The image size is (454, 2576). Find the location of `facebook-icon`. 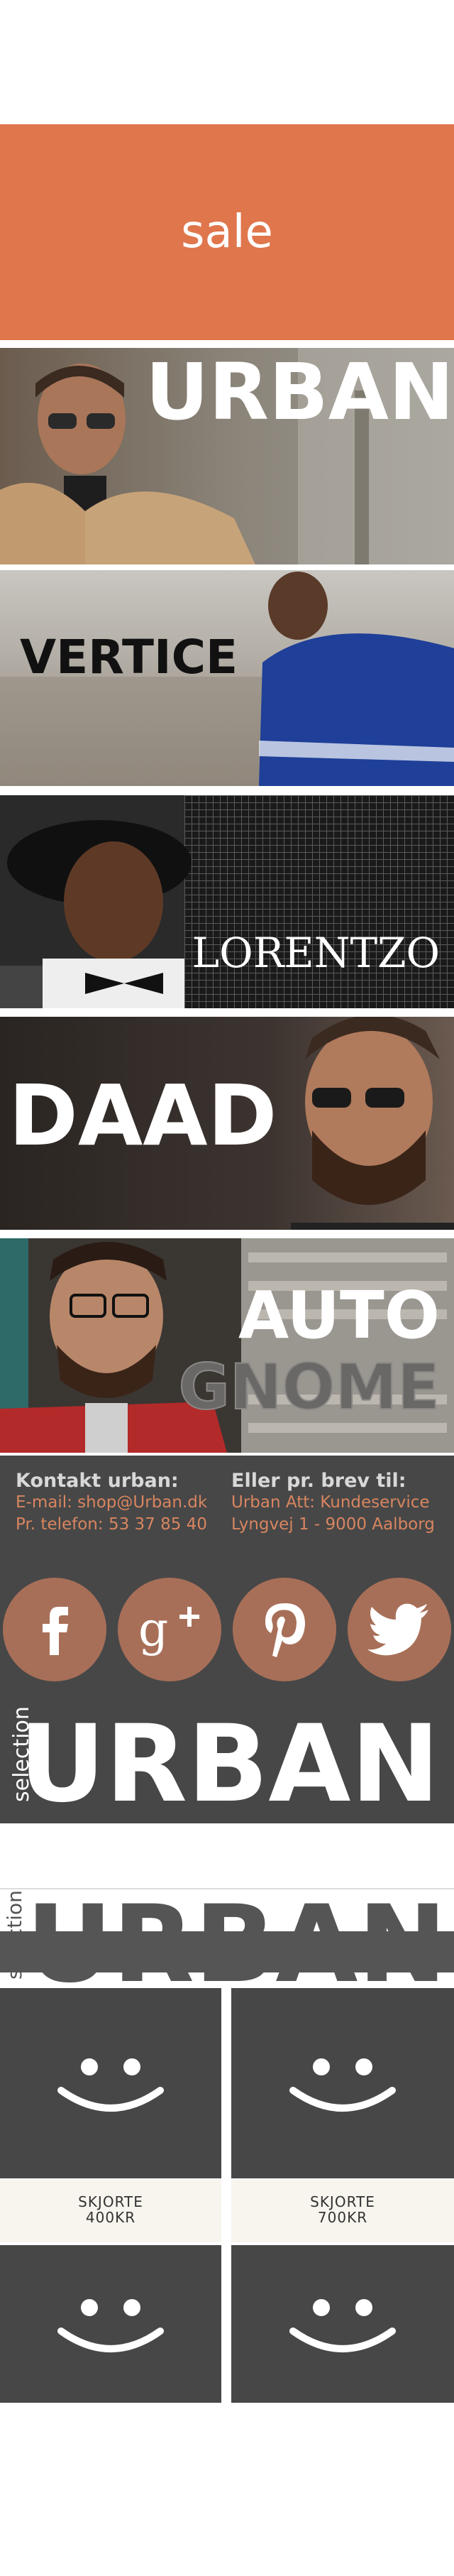

facebook-icon is located at coordinates (55, 1631).